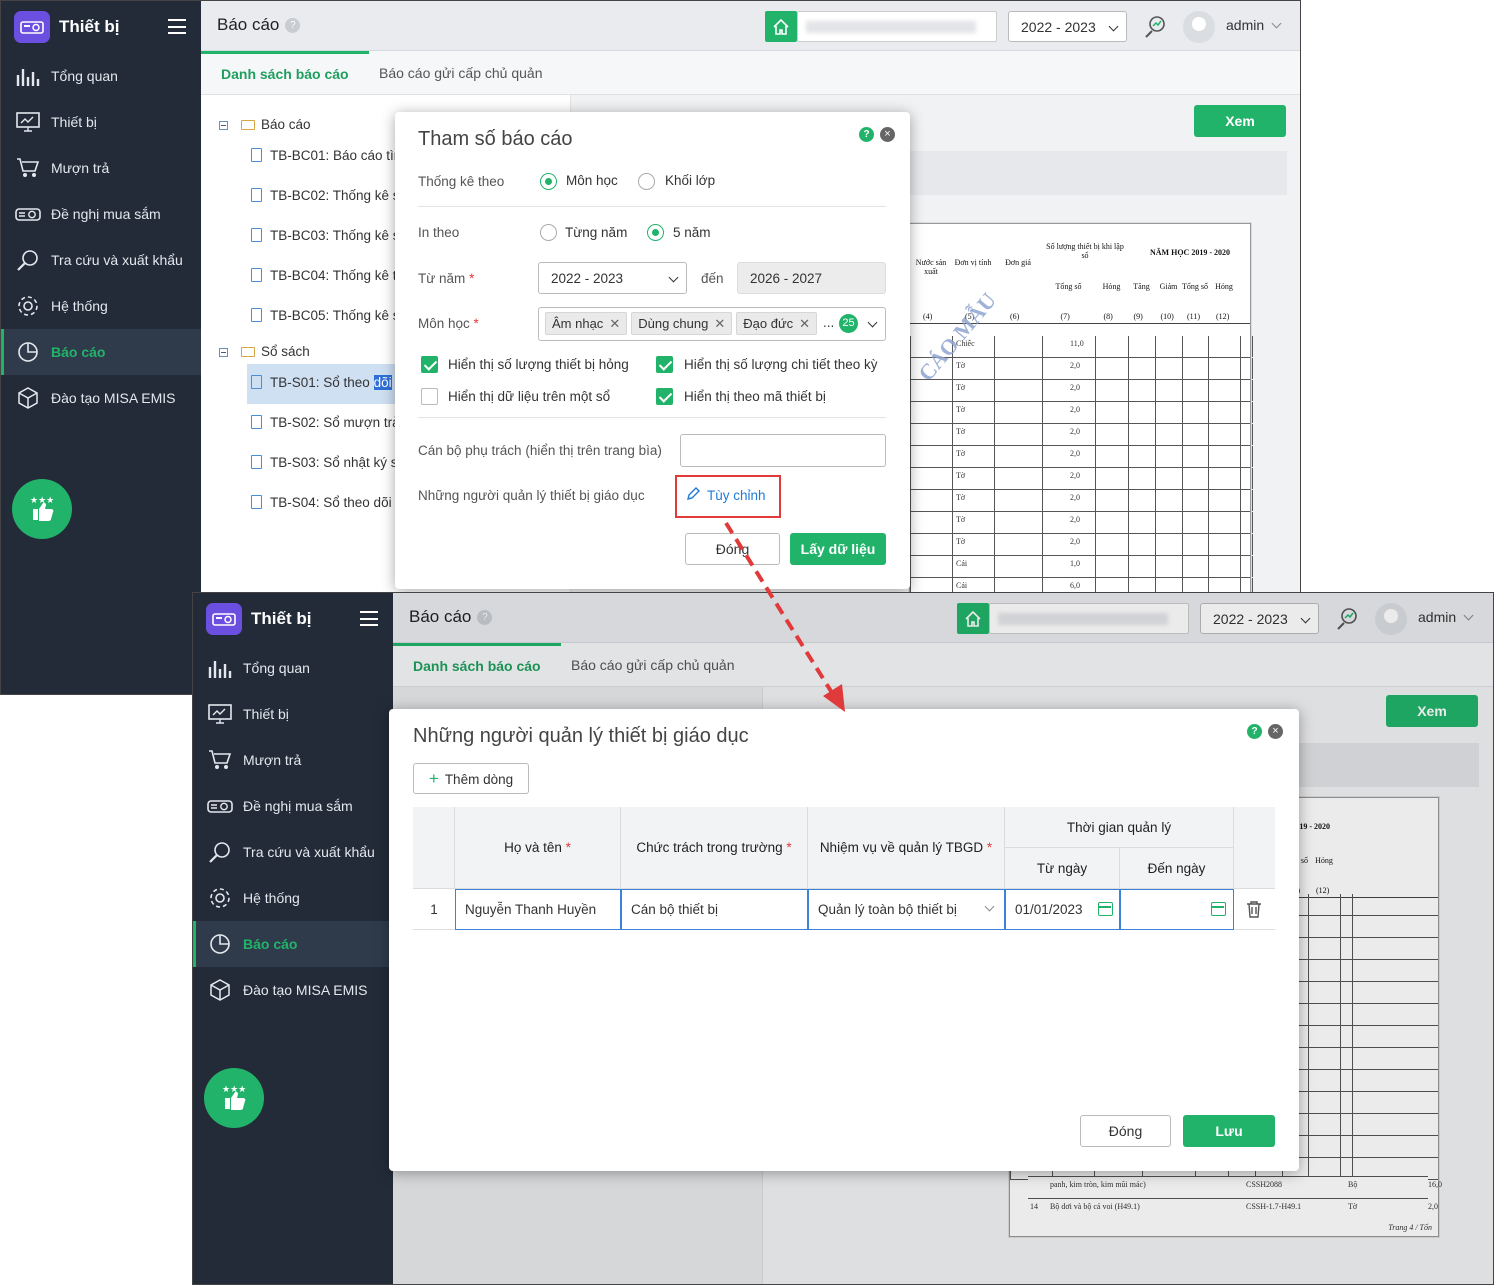  Describe the element at coordinates (275, 352) in the screenshot. I see `tree-group: Sổ sách` at that location.